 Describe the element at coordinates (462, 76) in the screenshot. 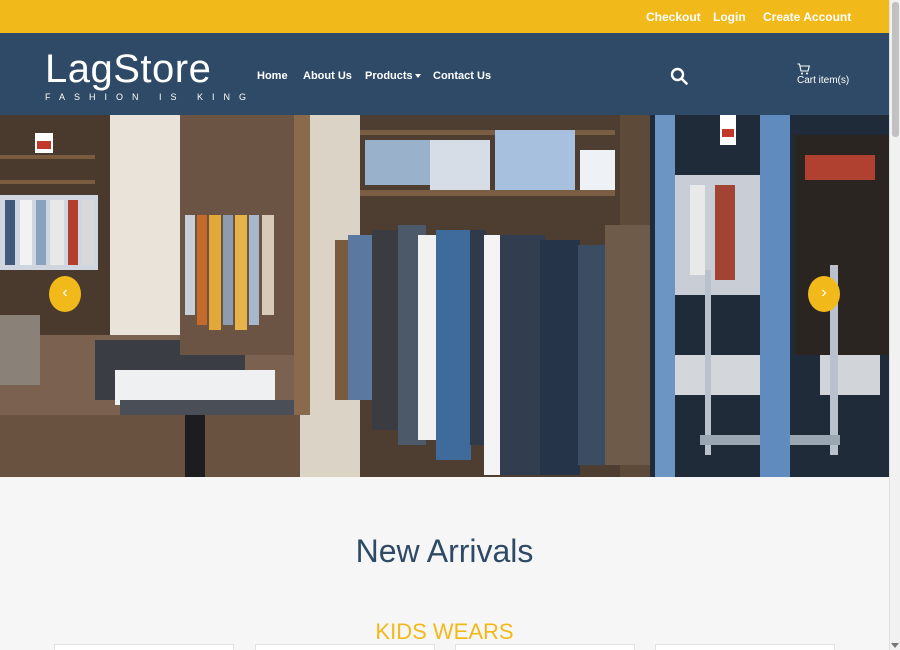

I see `nav-contact: Contact Us` at that location.